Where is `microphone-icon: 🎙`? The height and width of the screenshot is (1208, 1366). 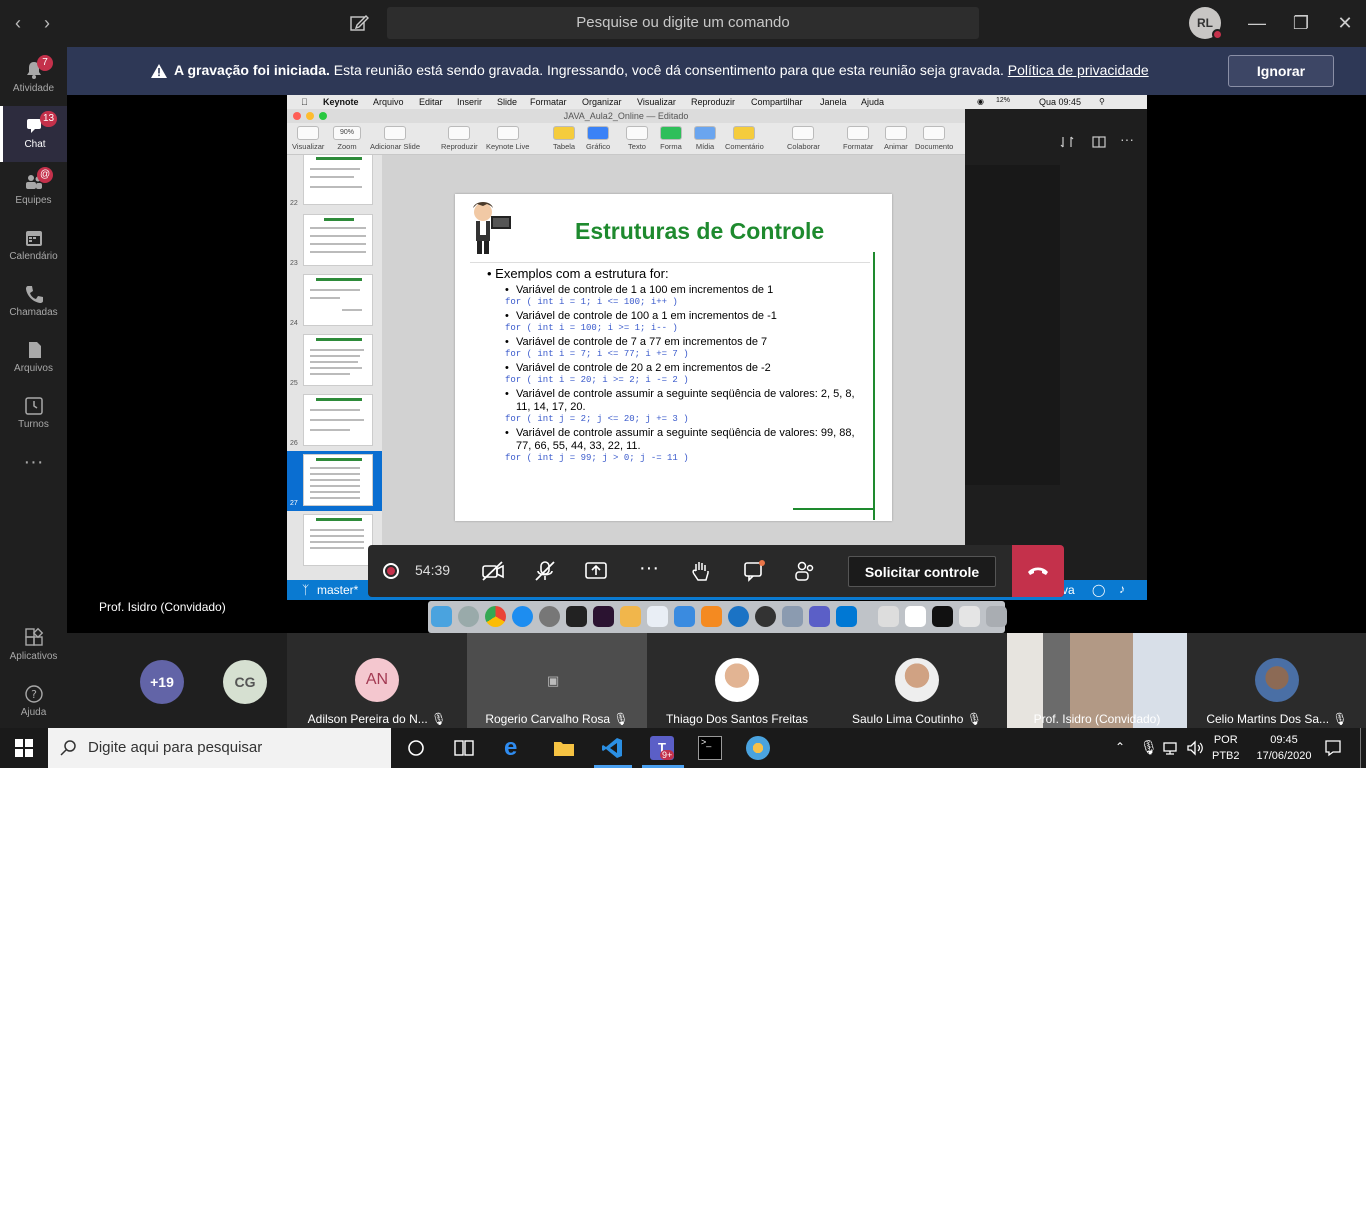
microphone-icon: 🎙 is located at coordinates (1149, 747).